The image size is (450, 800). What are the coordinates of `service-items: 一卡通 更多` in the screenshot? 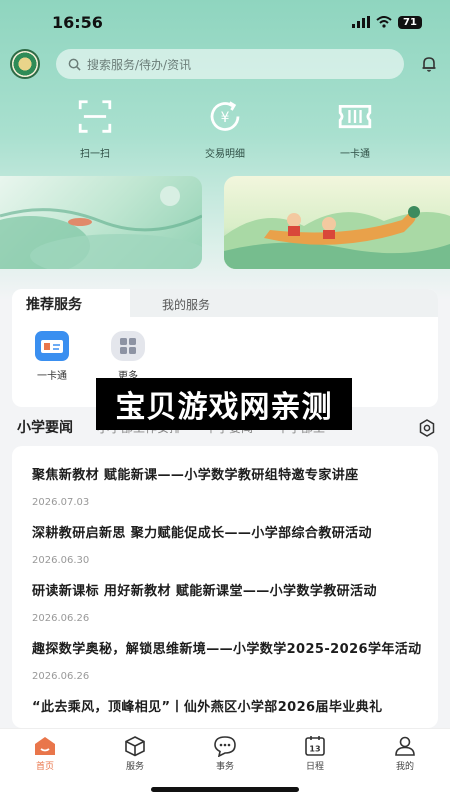 It's located at (225, 349).